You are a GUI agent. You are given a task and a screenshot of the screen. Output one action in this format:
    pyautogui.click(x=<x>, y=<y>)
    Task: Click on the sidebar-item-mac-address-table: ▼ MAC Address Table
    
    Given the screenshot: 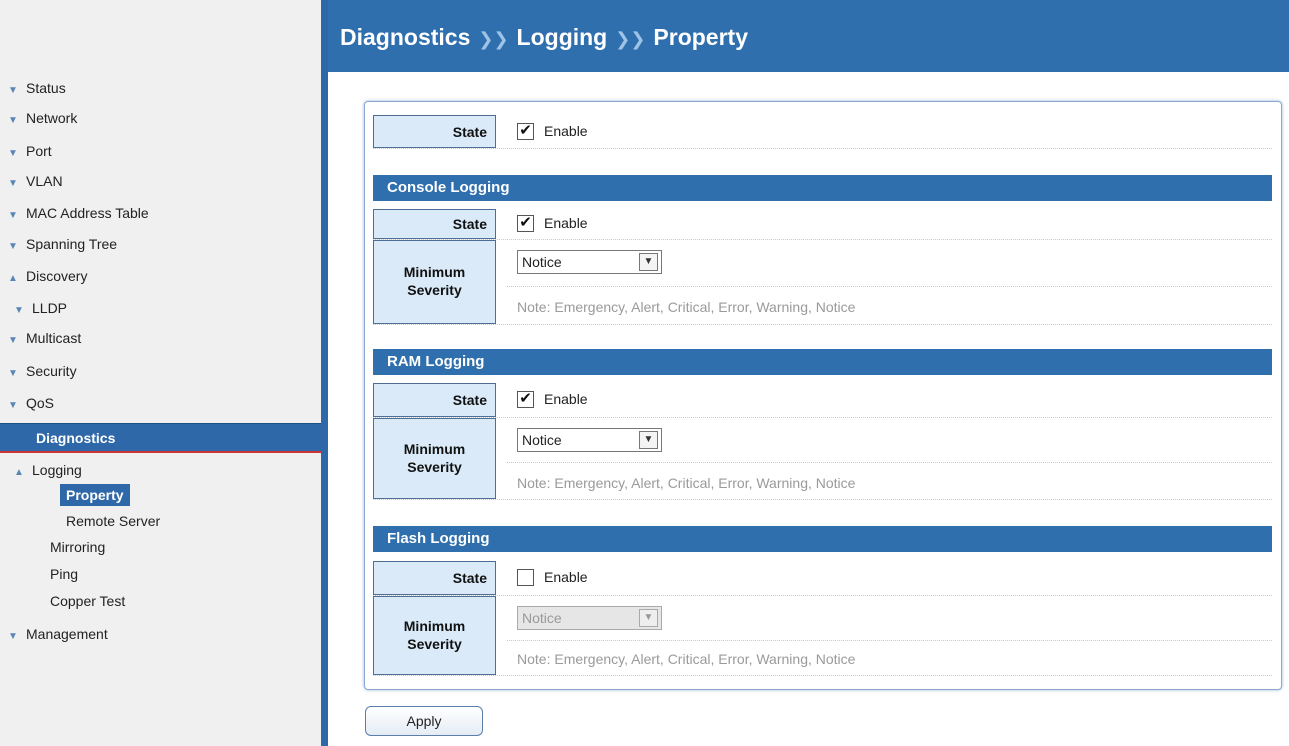 What is the action you would take?
    pyautogui.click(x=78, y=213)
    